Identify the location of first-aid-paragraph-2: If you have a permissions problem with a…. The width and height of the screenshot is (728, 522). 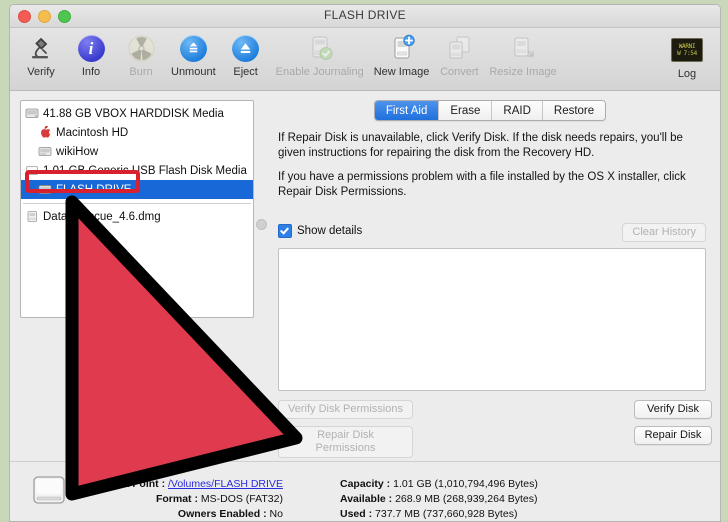
(482, 184).